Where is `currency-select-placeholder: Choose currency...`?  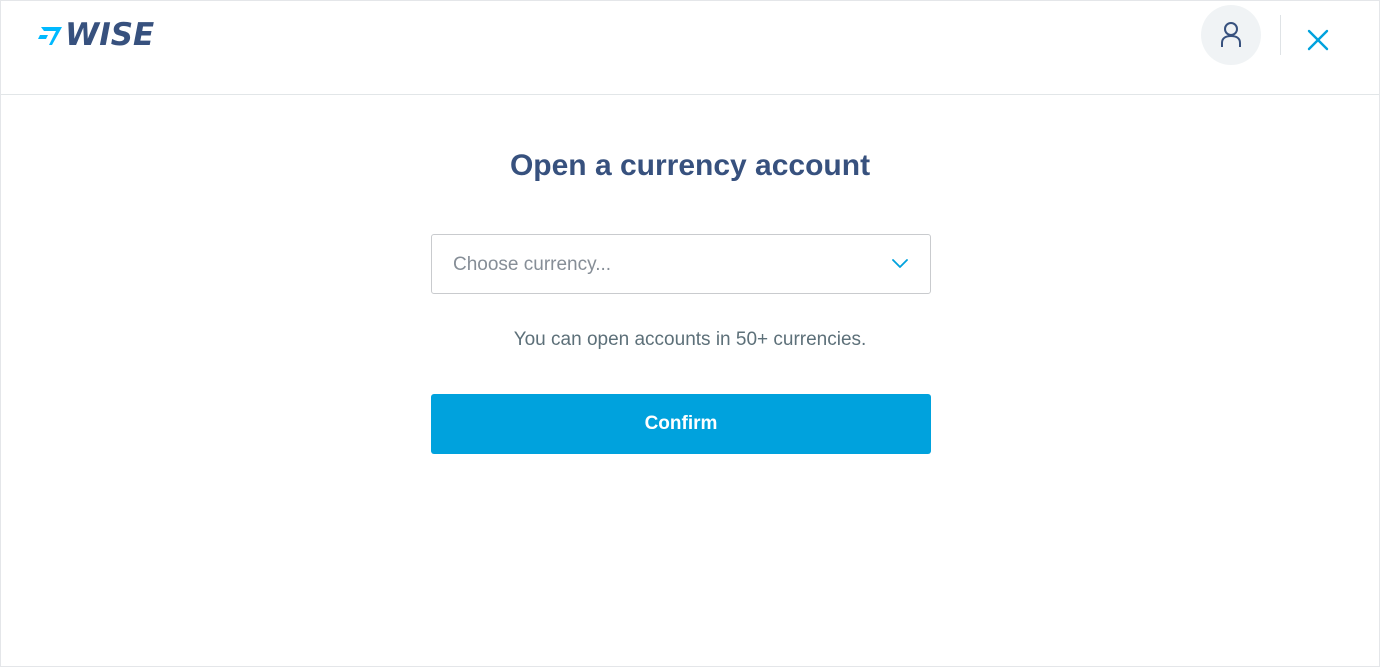 currency-select-placeholder: Choose currency... is located at coordinates (532, 264).